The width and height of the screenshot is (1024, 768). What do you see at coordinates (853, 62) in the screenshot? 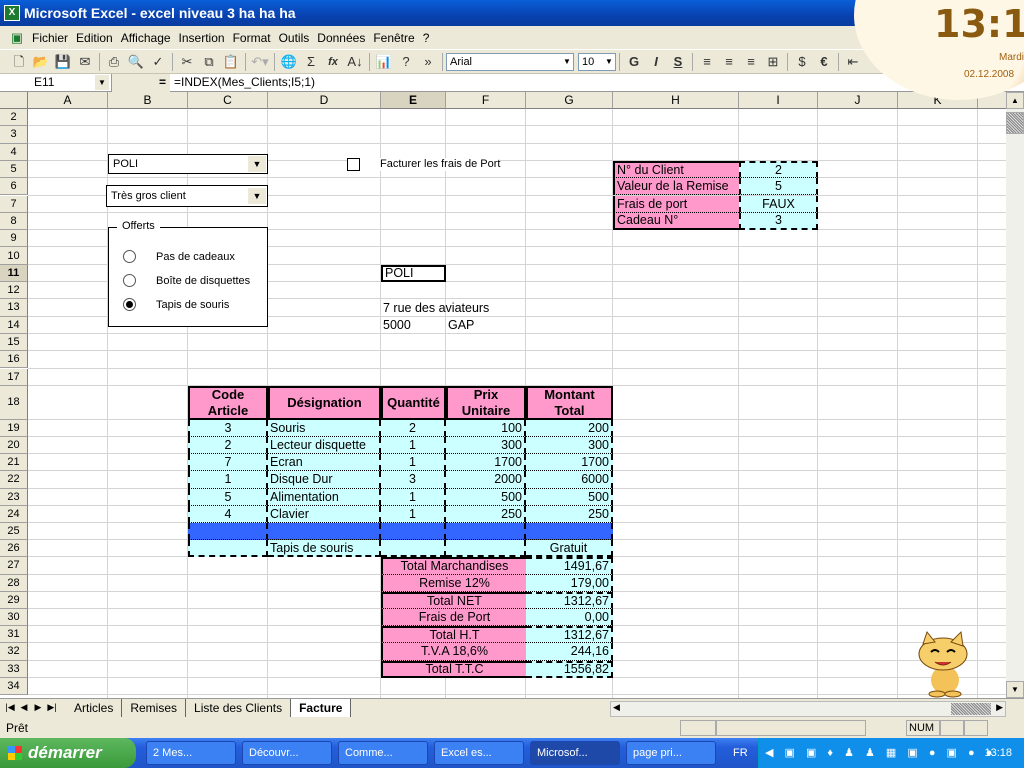
I see `decrease-indent-icon: ⇤` at bounding box center [853, 62].